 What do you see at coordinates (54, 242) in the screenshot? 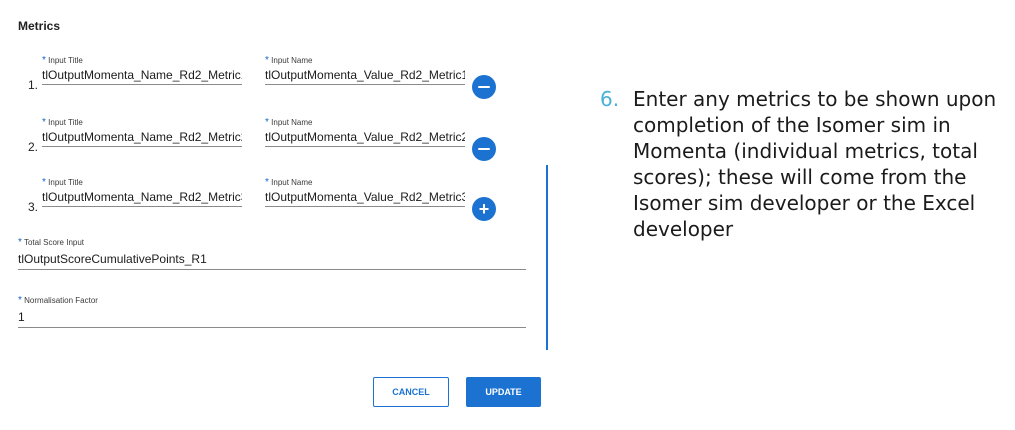
I see `total-score-label: Total Score Input` at bounding box center [54, 242].